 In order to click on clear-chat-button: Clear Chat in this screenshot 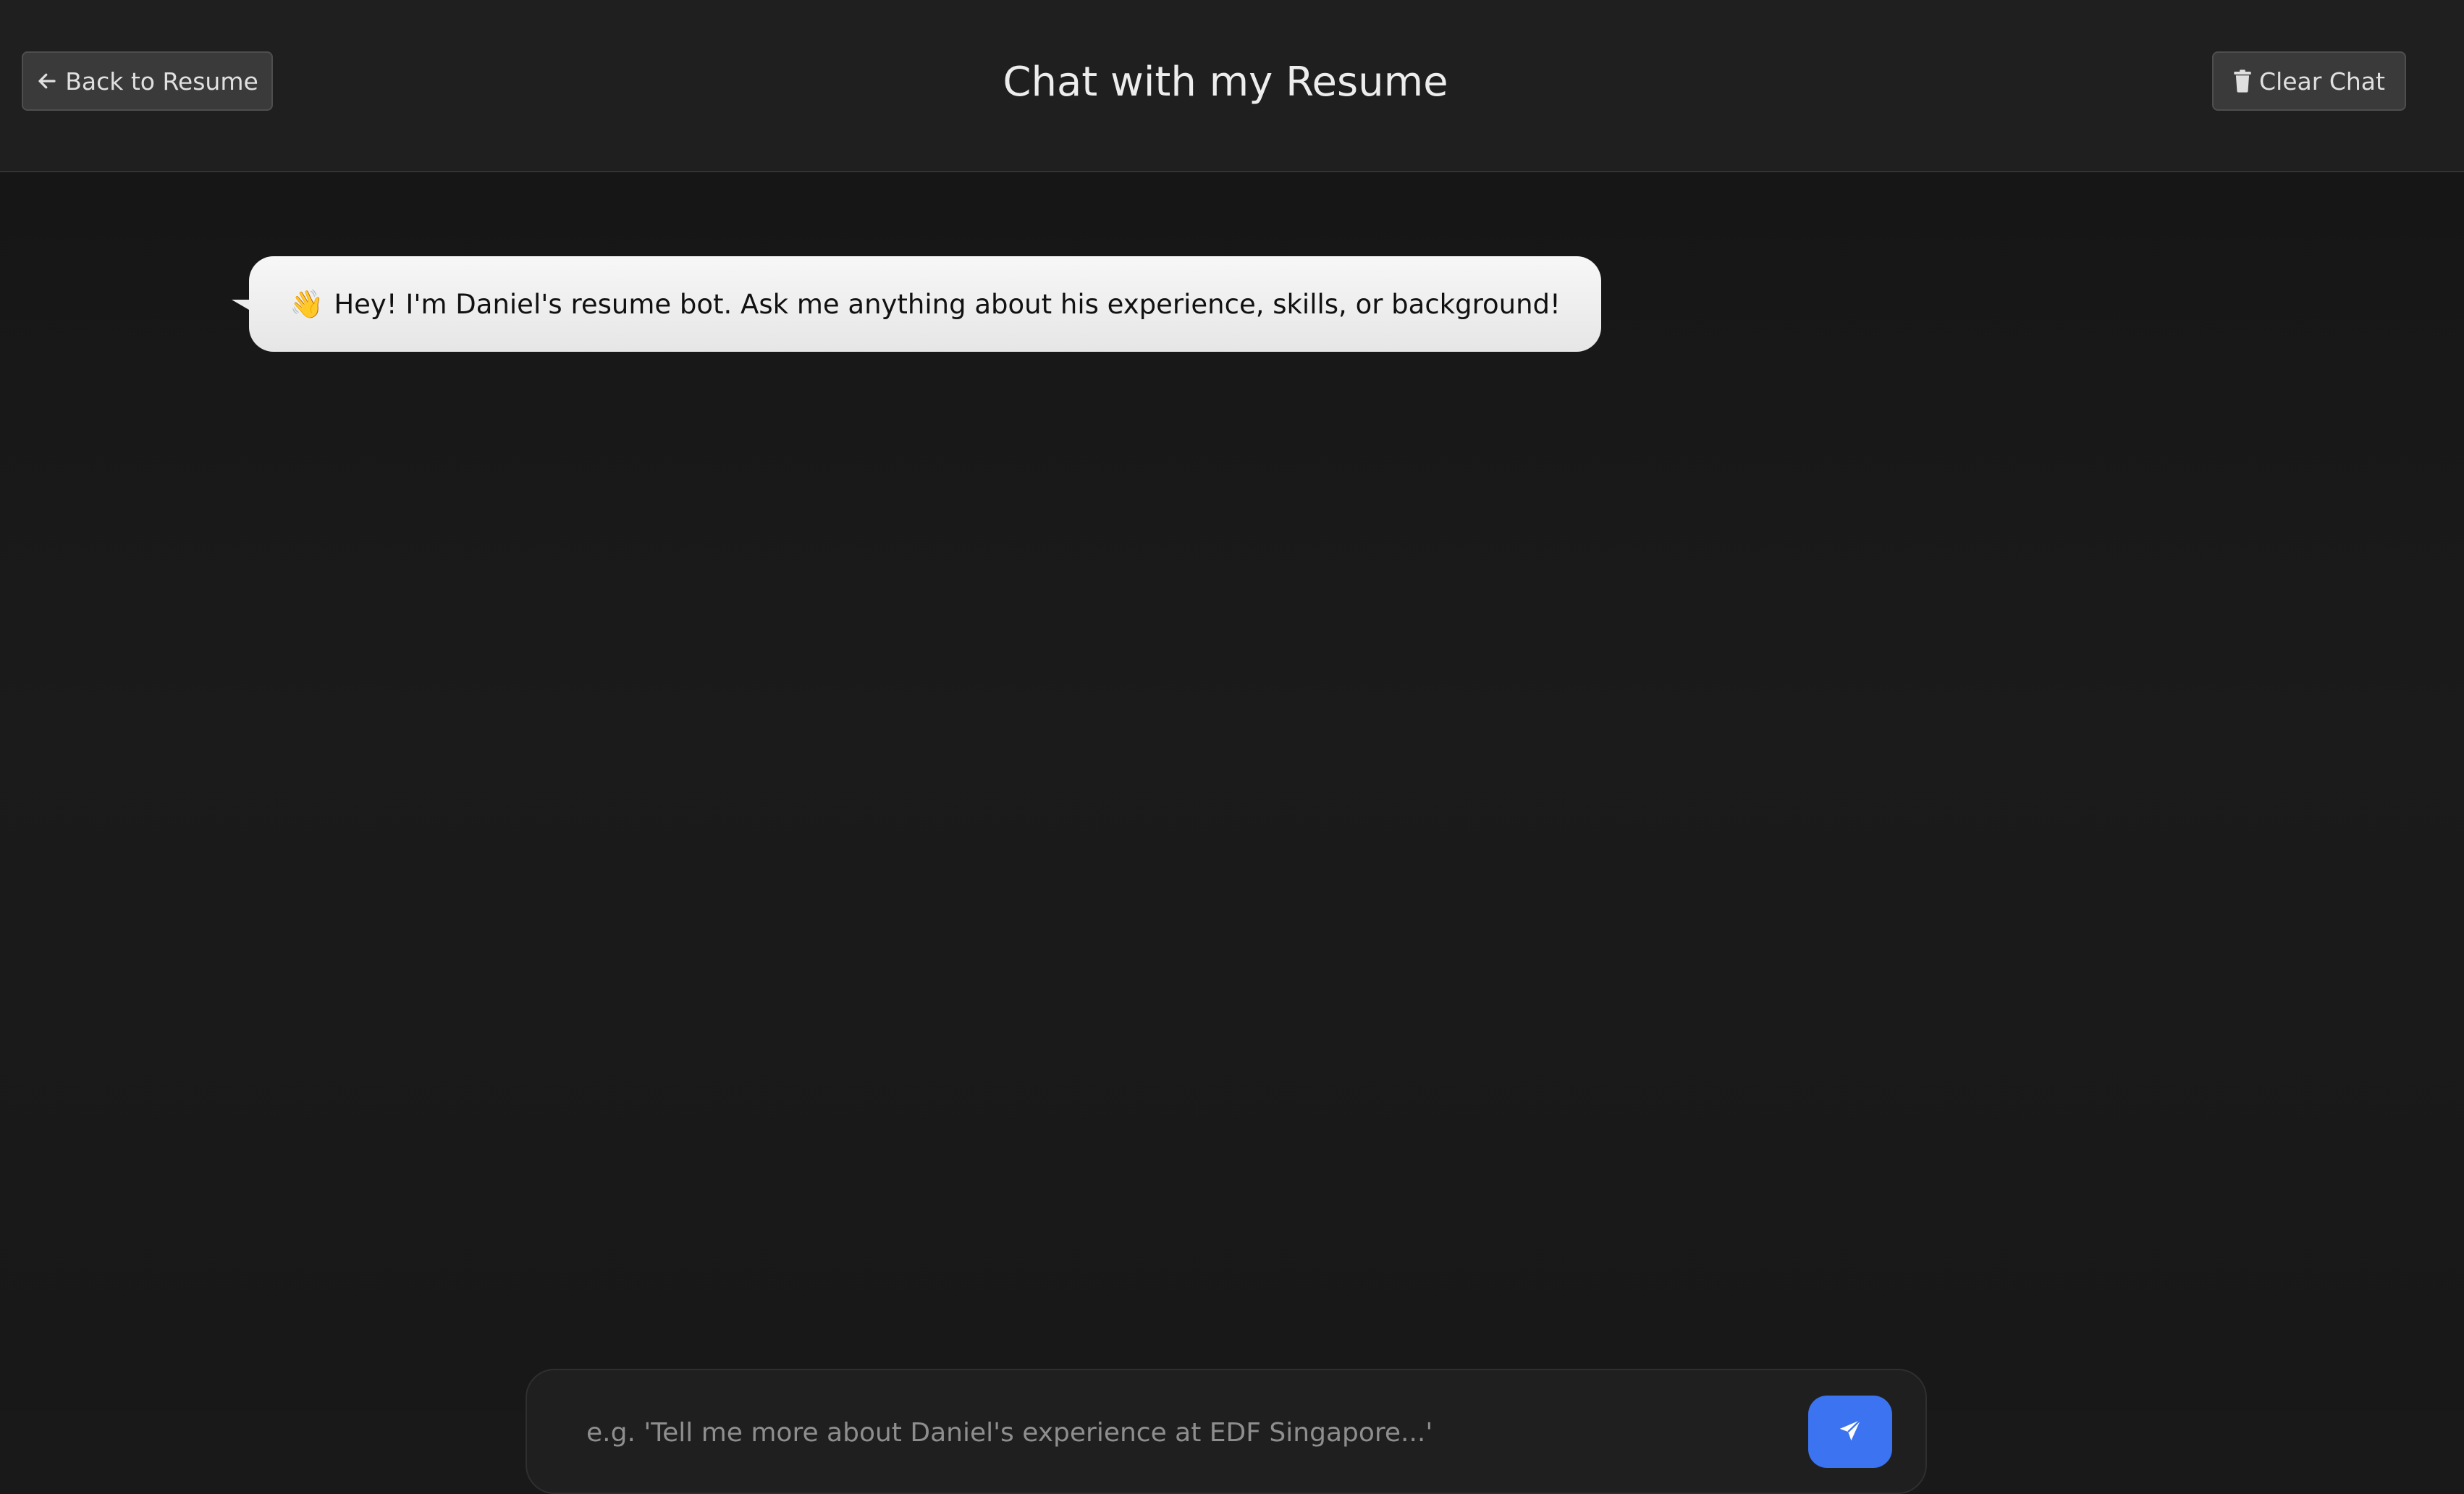, I will do `click(2309, 81)`.